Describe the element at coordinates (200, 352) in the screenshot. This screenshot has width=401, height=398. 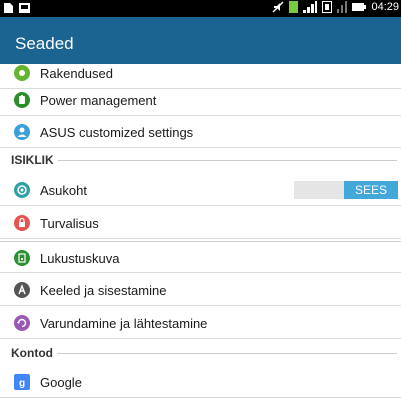
I see `section-header-kontod: Kontod` at that location.